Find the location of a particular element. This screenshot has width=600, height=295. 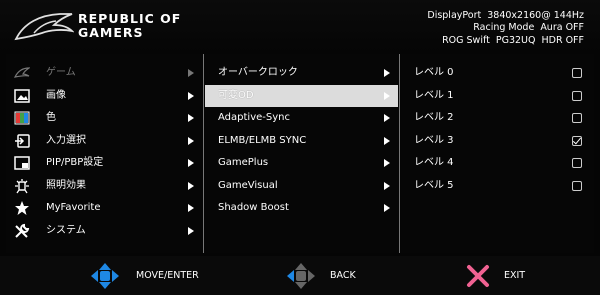

lighting-icon is located at coordinates (22, 186).